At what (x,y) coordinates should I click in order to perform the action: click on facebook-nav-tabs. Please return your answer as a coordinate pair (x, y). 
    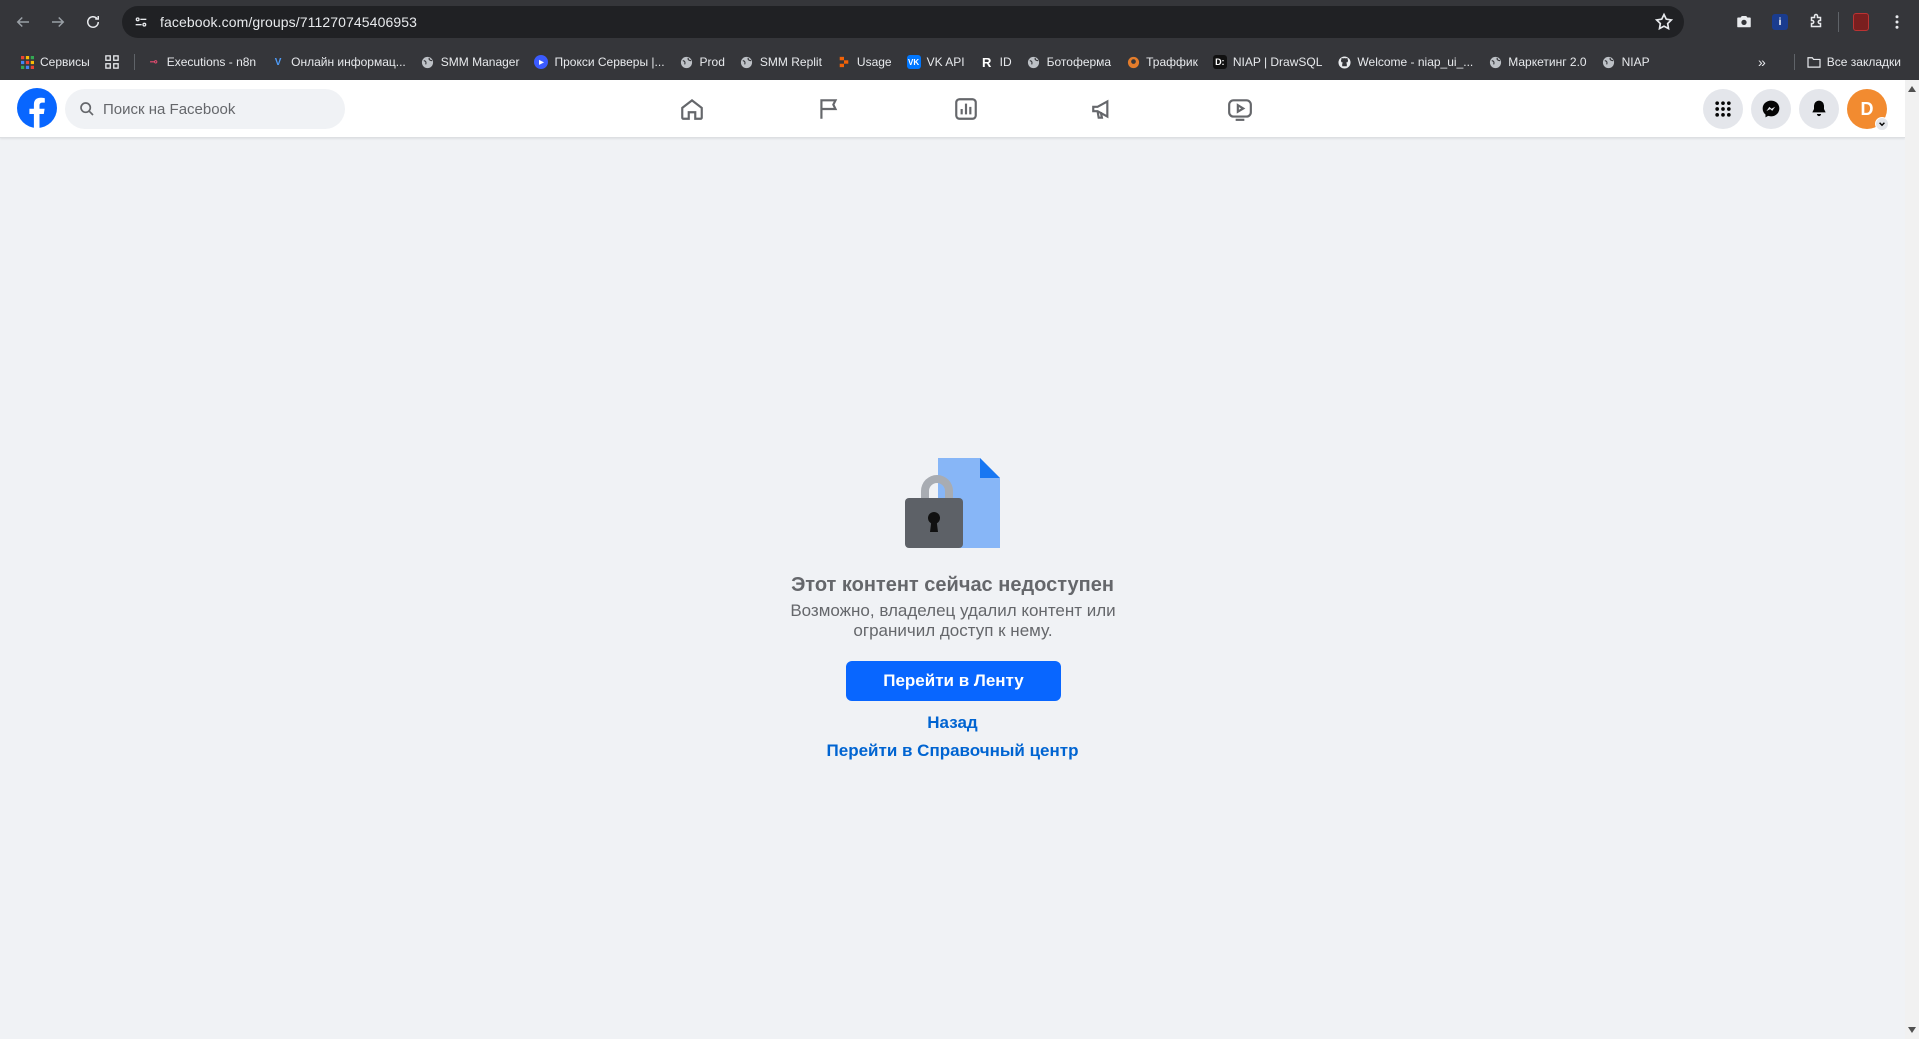
    Looking at the image, I should click on (965, 109).